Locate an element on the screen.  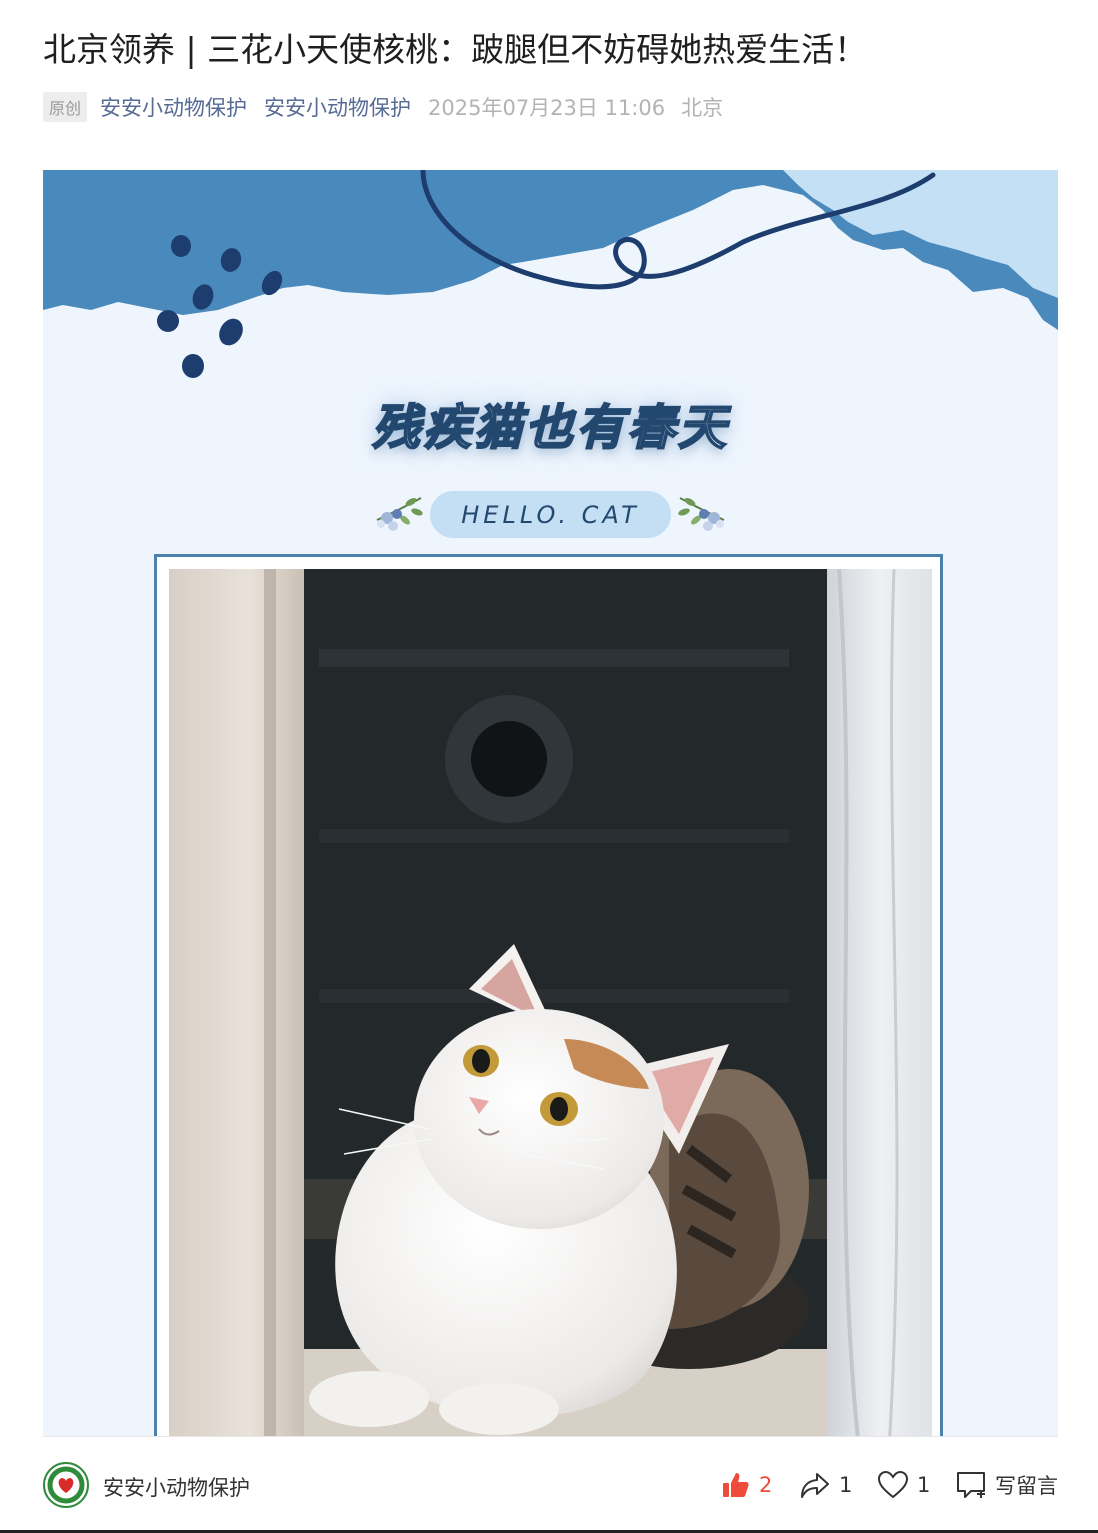
write-comment-button: 写留言 is located at coordinates (1006, 1485).